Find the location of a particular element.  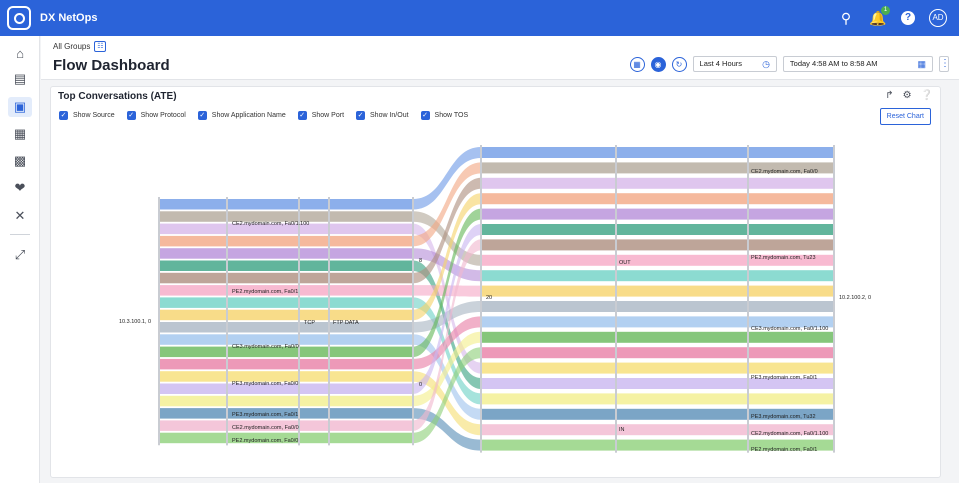

group-tree-icon: ☷ is located at coordinates (100, 46).